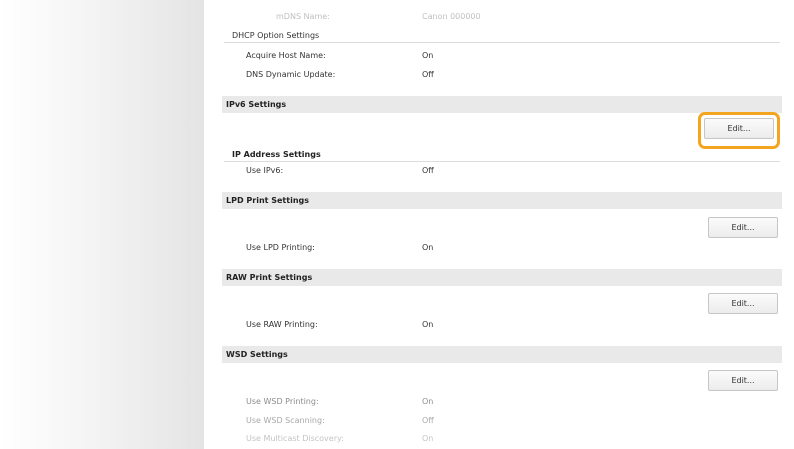  What do you see at coordinates (428, 420) in the screenshot?
I see `use-wsd-scanning-value: Off` at bounding box center [428, 420].